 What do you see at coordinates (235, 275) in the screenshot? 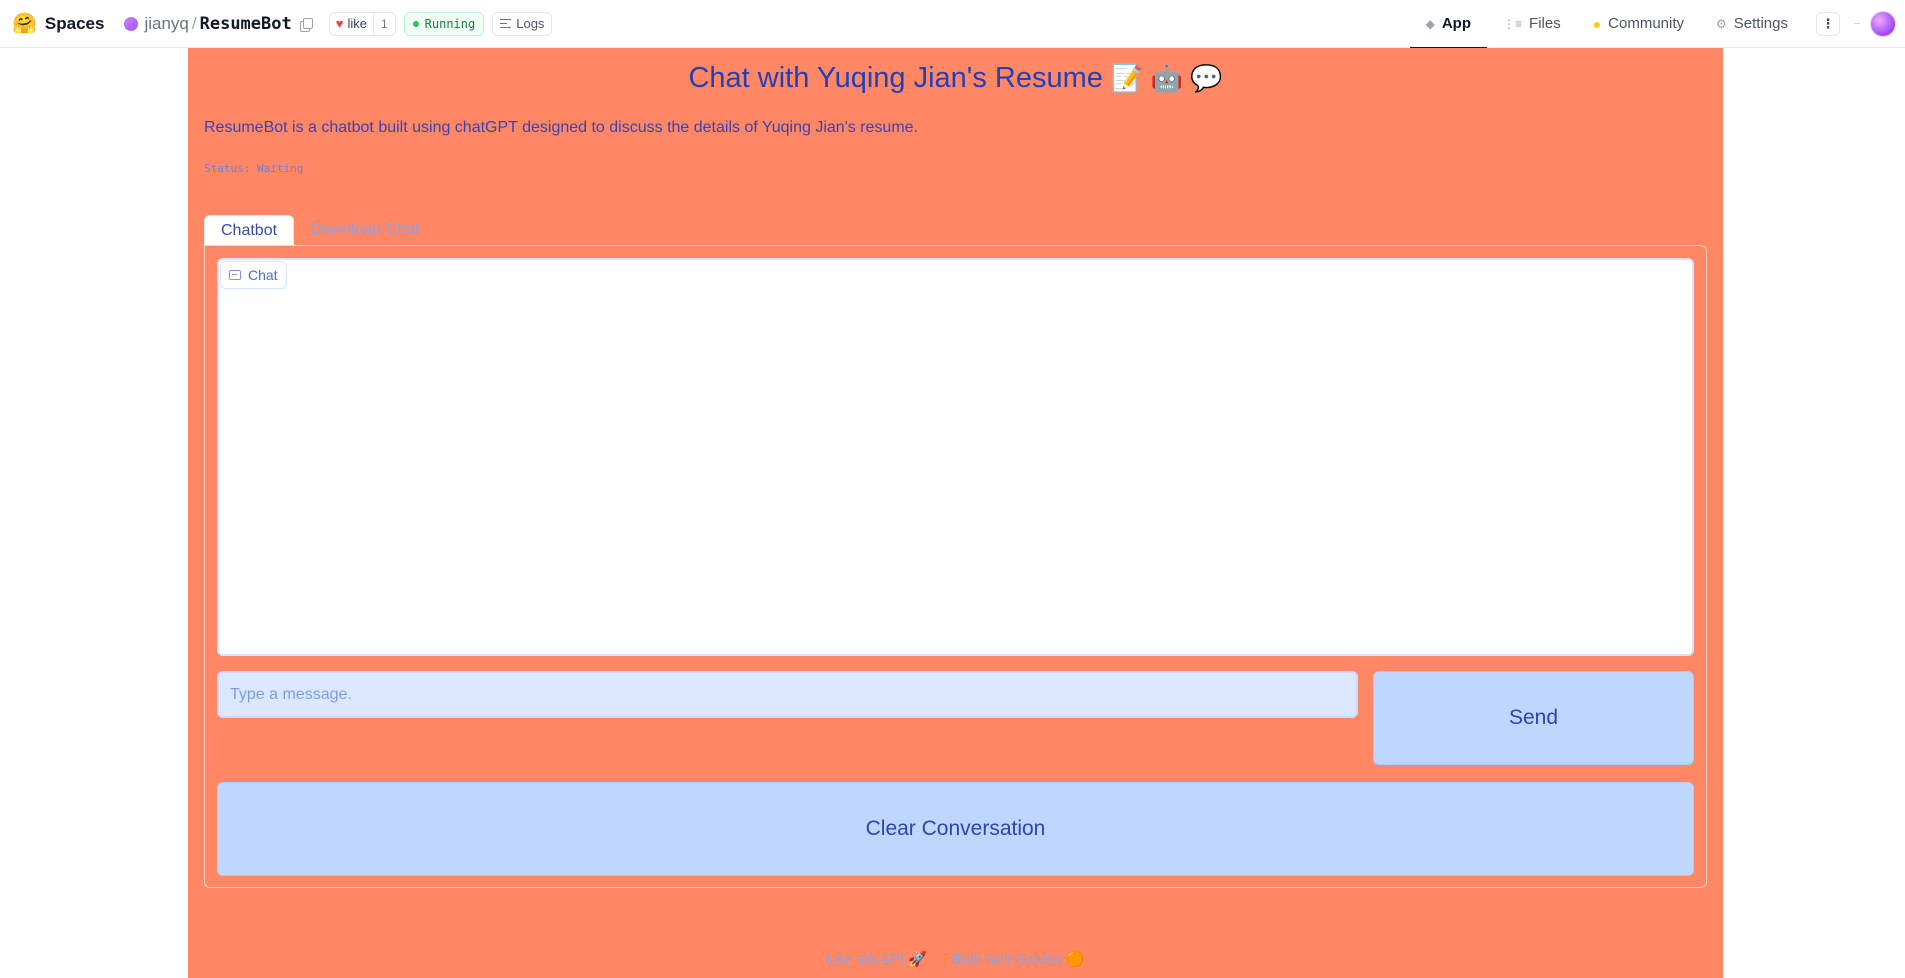
I see `chat-bubble-icon` at bounding box center [235, 275].